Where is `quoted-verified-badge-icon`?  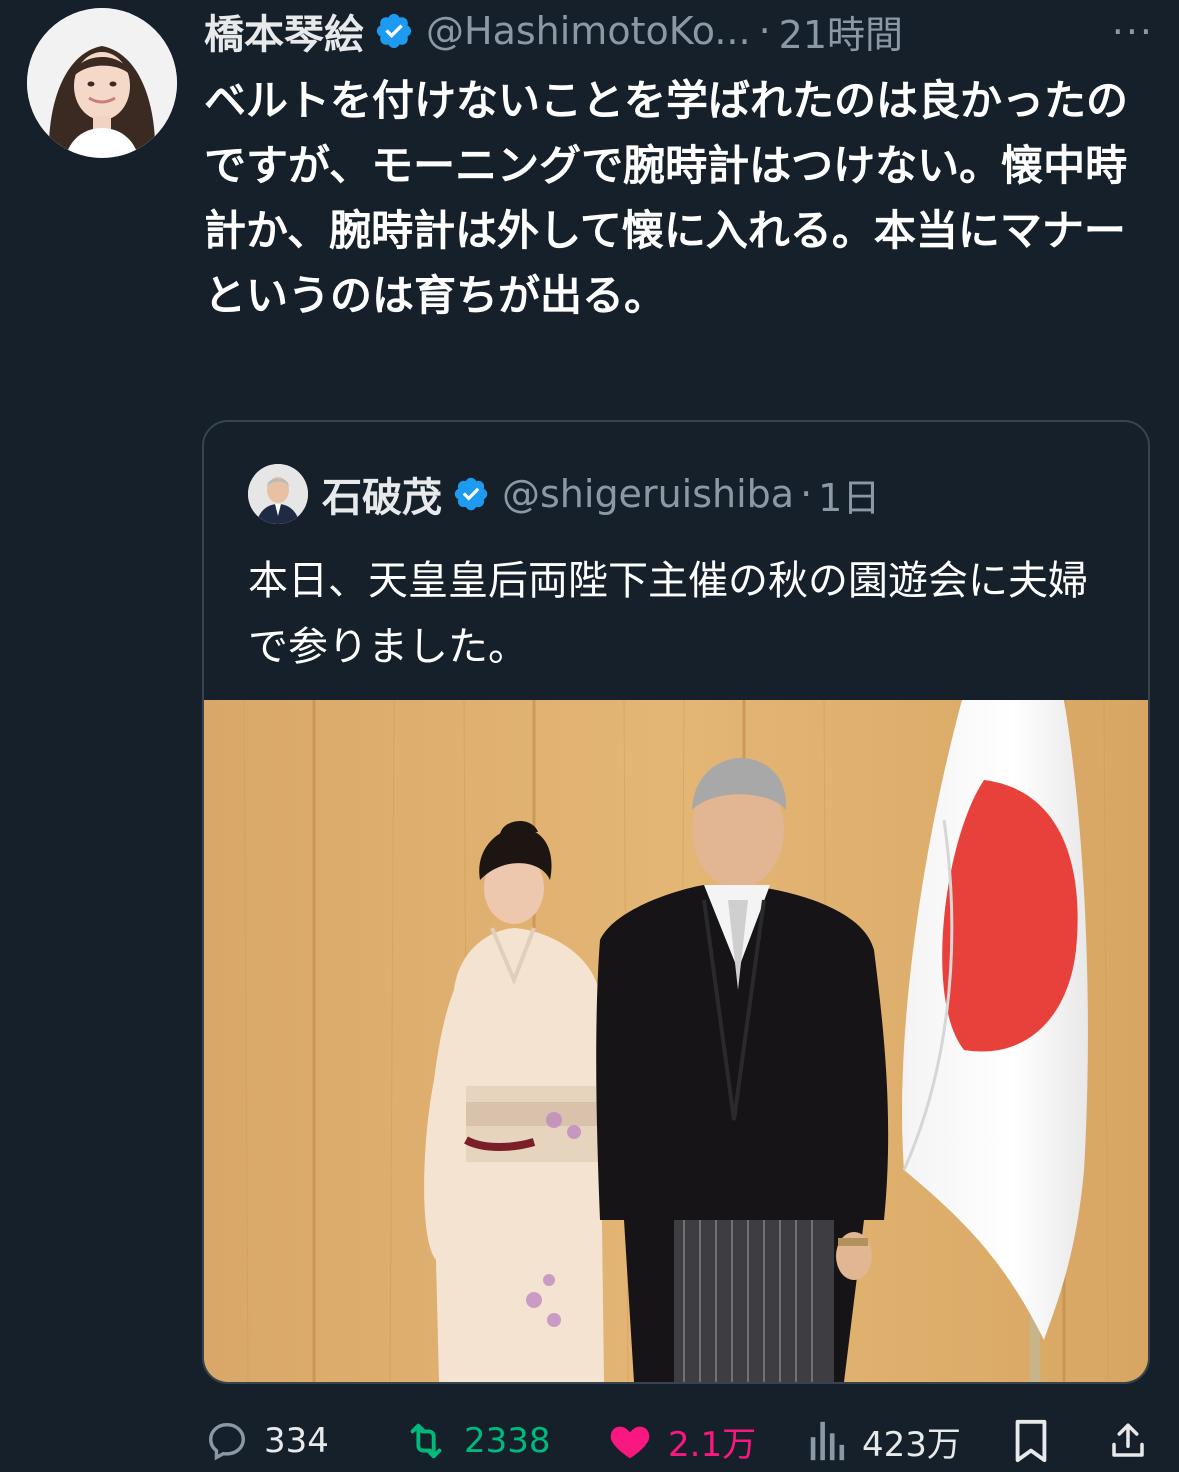 quoted-verified-badge-icon is located at coordinates (471, 494).